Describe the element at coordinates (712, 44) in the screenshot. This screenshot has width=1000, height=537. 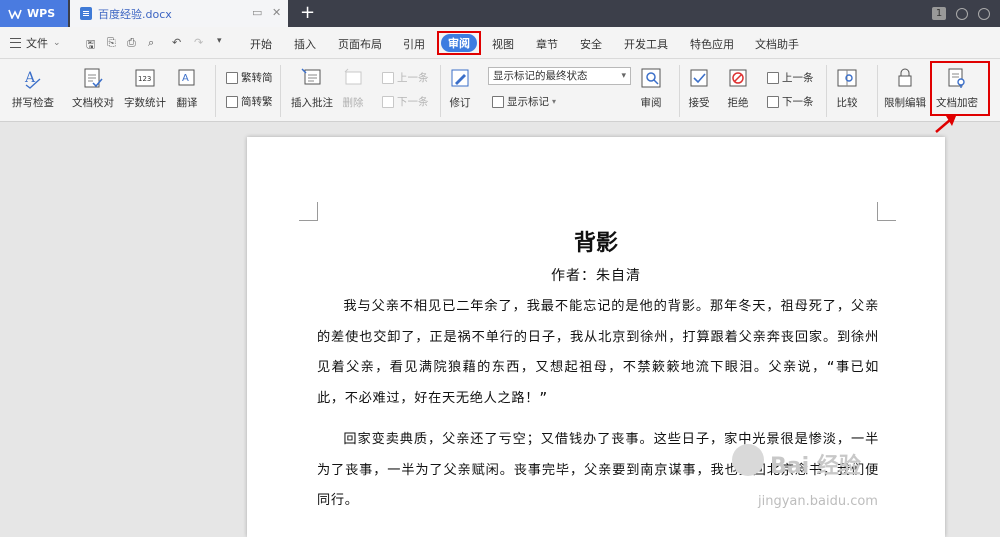
I see `menu-special-apps: 特色应用` at that location.